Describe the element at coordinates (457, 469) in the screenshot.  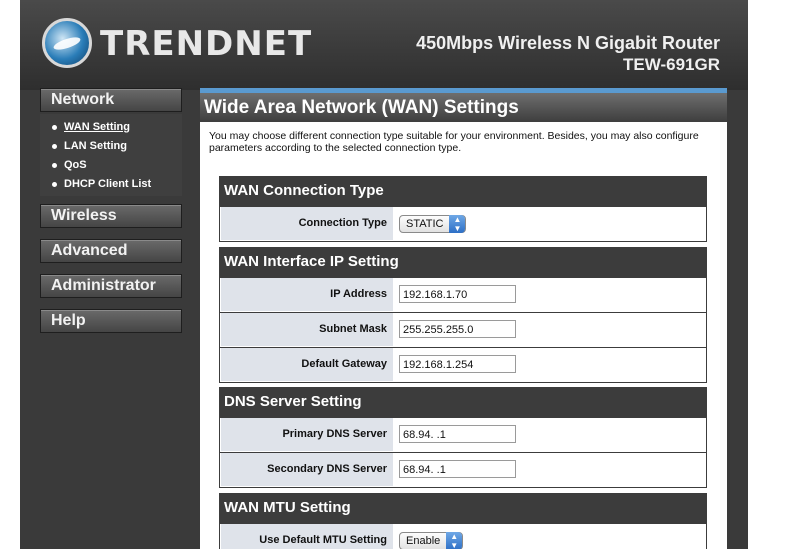
I see `secondary-dns-input: 68.94. .1` at that location.